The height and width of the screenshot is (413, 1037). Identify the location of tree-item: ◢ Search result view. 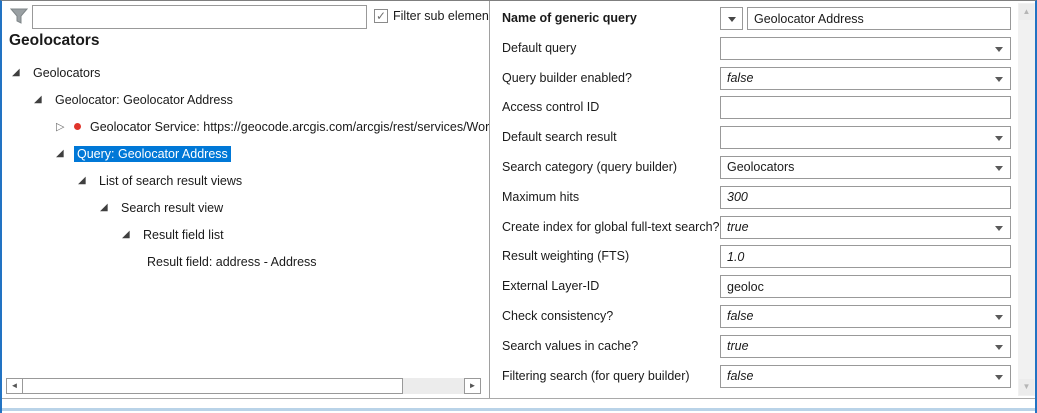
(245, 207).